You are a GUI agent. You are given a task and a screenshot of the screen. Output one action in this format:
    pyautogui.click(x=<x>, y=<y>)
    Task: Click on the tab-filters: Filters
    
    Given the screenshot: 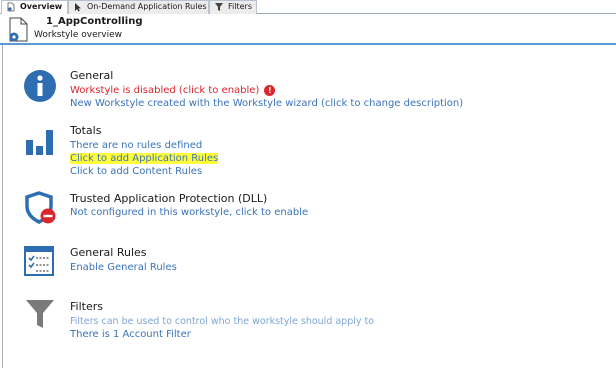 What is the action you would take?
    pyautogui.click(x=233, y=7)
    